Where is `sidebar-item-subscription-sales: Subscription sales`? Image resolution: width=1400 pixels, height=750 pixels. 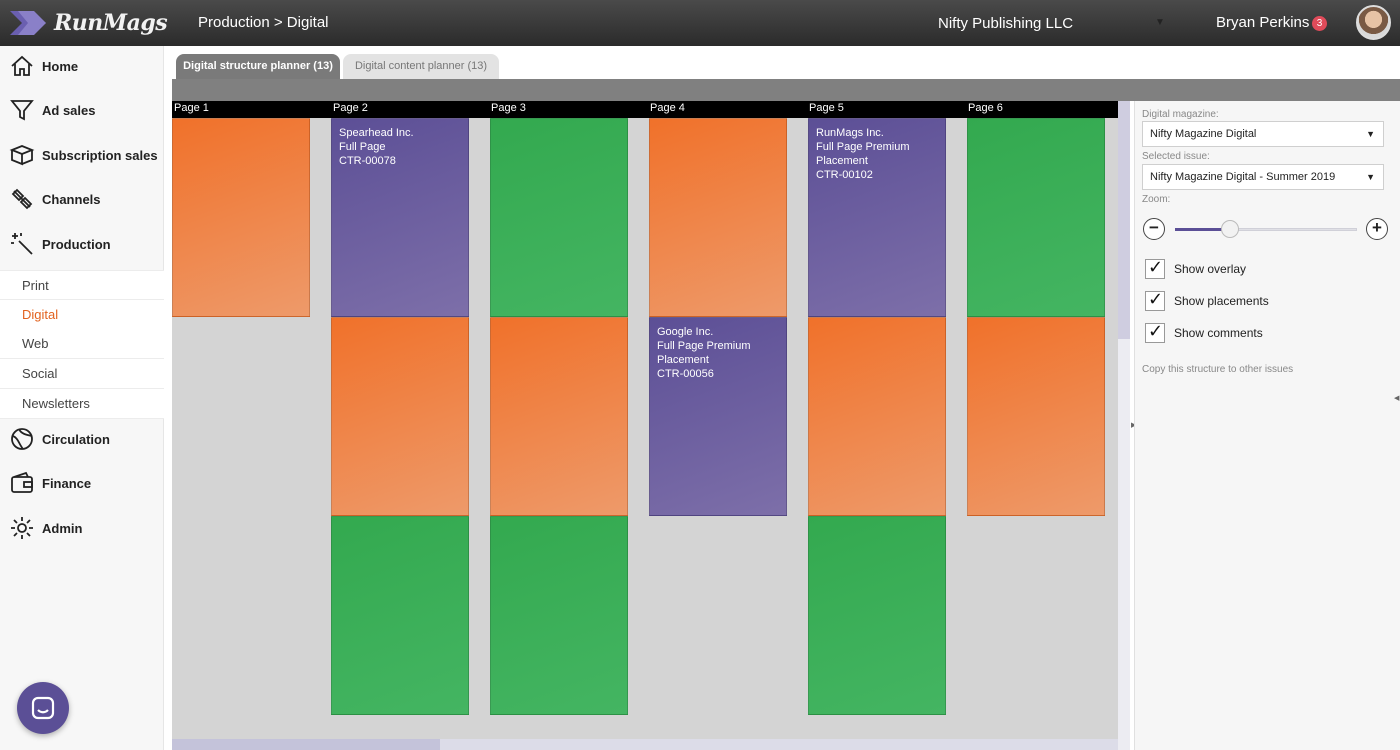
sidebar-item-subscription-sales: Subscription sales is located at coordinates (82, 155).